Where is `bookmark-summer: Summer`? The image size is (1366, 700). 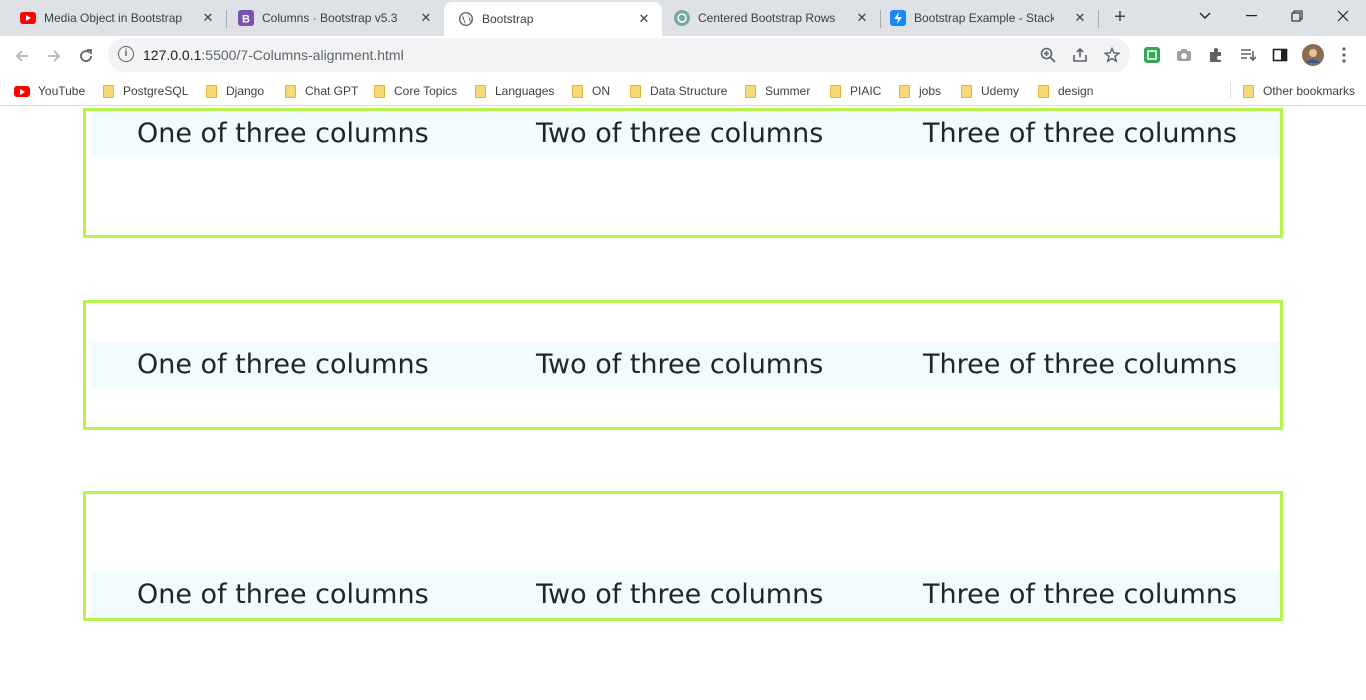
bookmark-summer: Summer is located at coordinates (776, 91).